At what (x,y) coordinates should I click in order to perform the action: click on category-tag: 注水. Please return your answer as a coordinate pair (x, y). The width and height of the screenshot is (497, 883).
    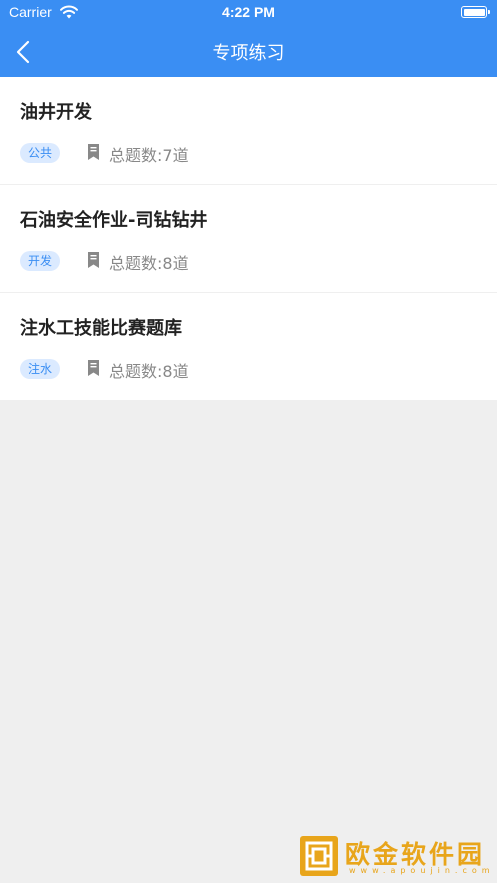
    Looking at the image, I should click on (40, 369).